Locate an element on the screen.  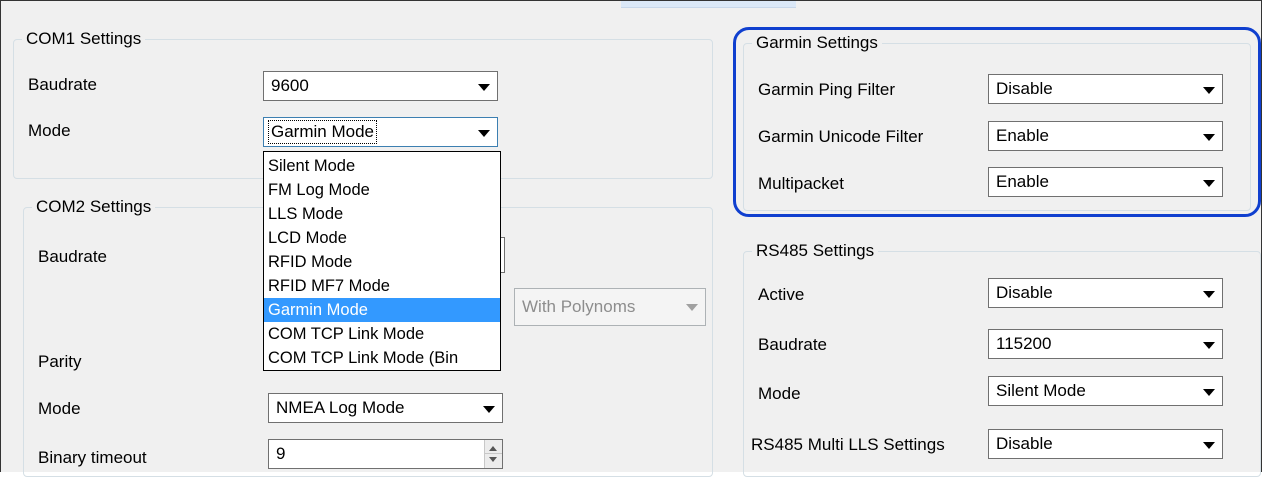
binary-timeout-value: 9 is located at coordinates (281, 453).